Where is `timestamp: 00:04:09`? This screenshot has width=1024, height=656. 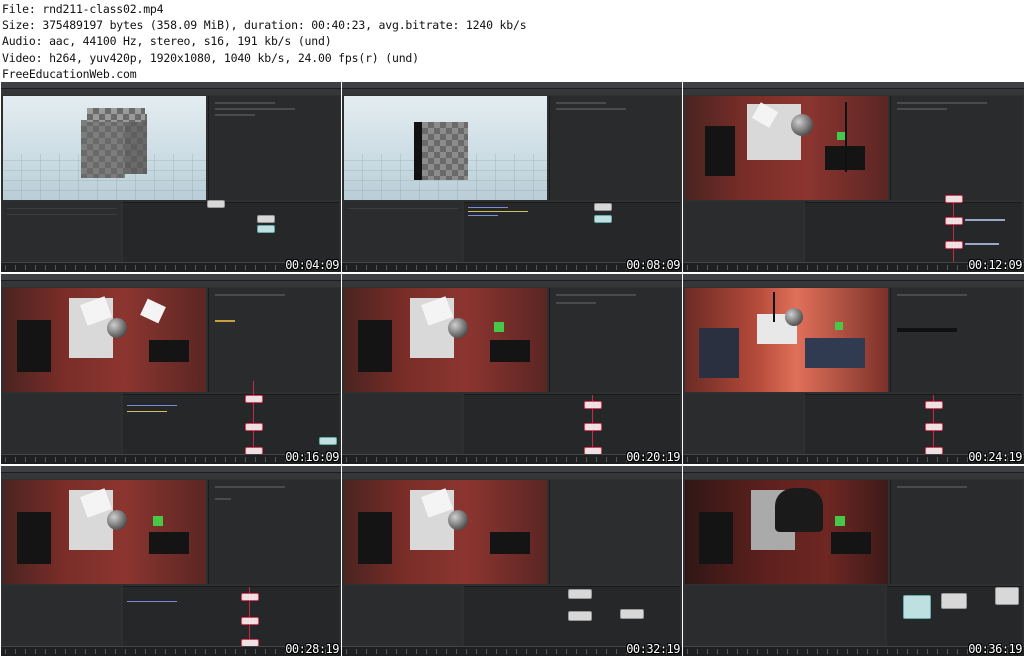
timestamp: 00:04:09 is located at coordinates (312, 265).